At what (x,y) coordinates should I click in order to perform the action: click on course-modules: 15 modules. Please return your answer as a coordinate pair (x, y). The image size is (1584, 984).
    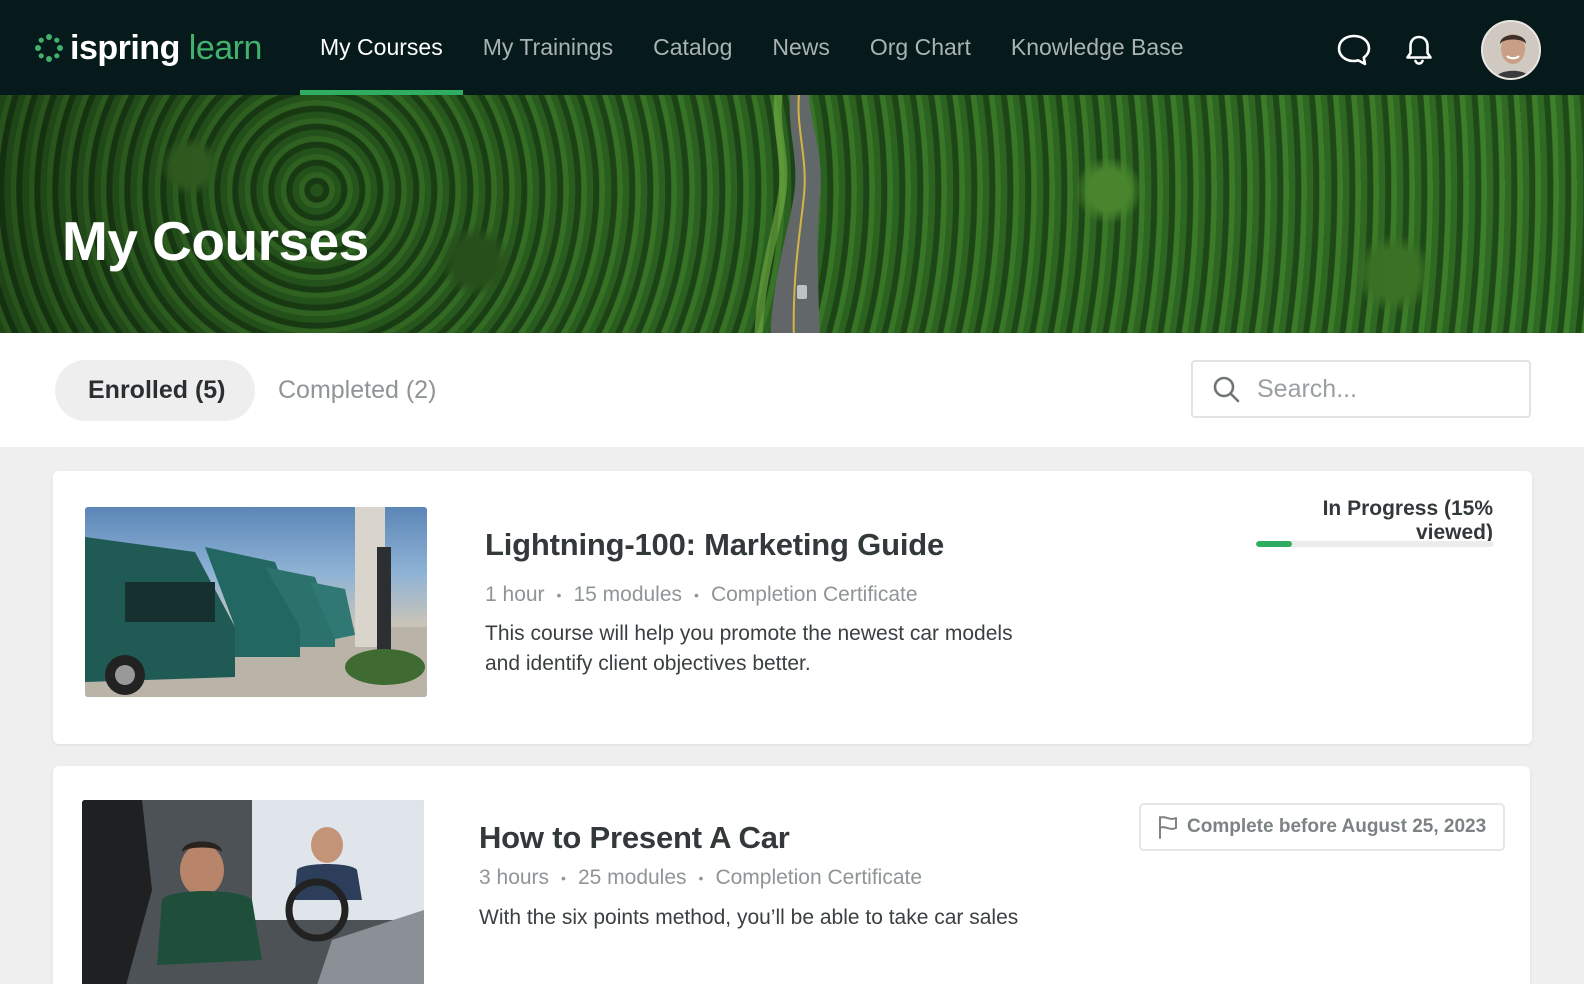
    Looking at the image, I should click on (628, 594).